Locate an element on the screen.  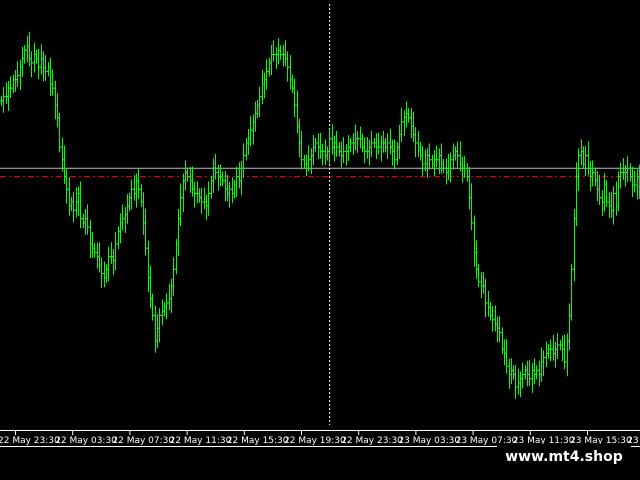
x-tick-label: 22 May 07:30 is located at coordinates (143, 441).